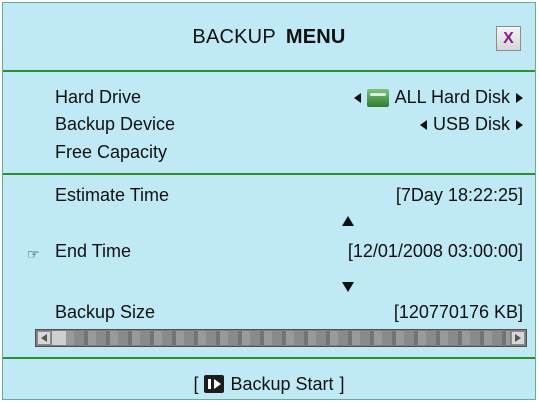 Image resolution: width=540 pixels, height=403 pixels. Describe the element at coordinates (315, 36) in the screenshot. I see `title-right: MENU` at that location.